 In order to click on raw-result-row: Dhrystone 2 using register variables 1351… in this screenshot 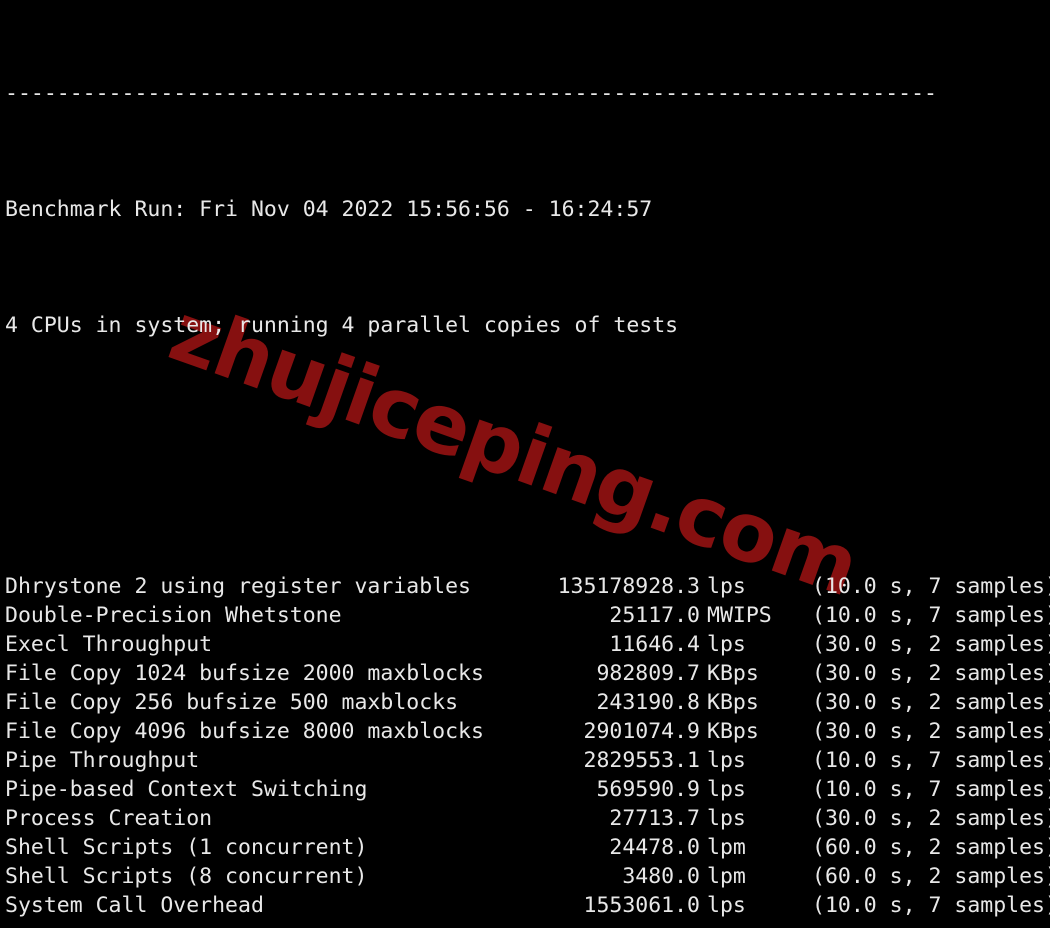, I will do `click(525, 586)`.